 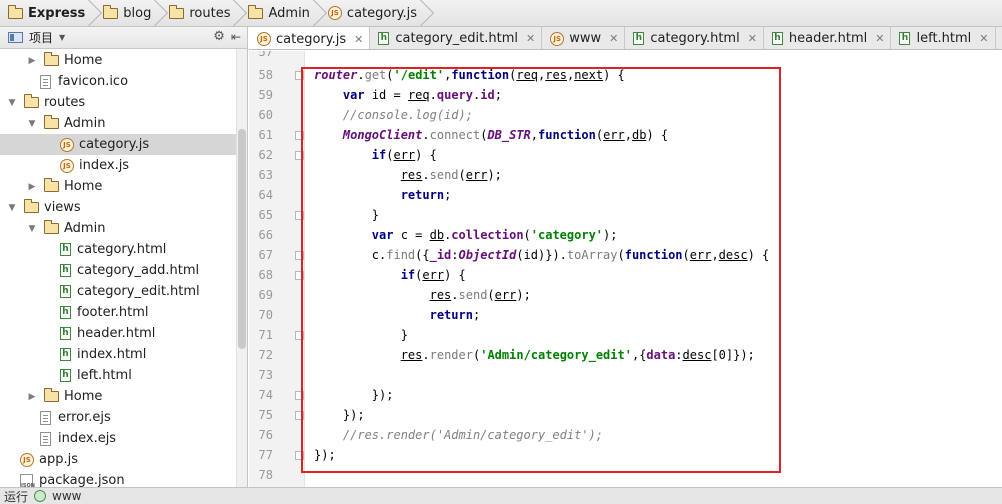 What do you see at coordinates (426, 135) in the screenshot?
I see `code-token: .` at bounding box center [426, 135].